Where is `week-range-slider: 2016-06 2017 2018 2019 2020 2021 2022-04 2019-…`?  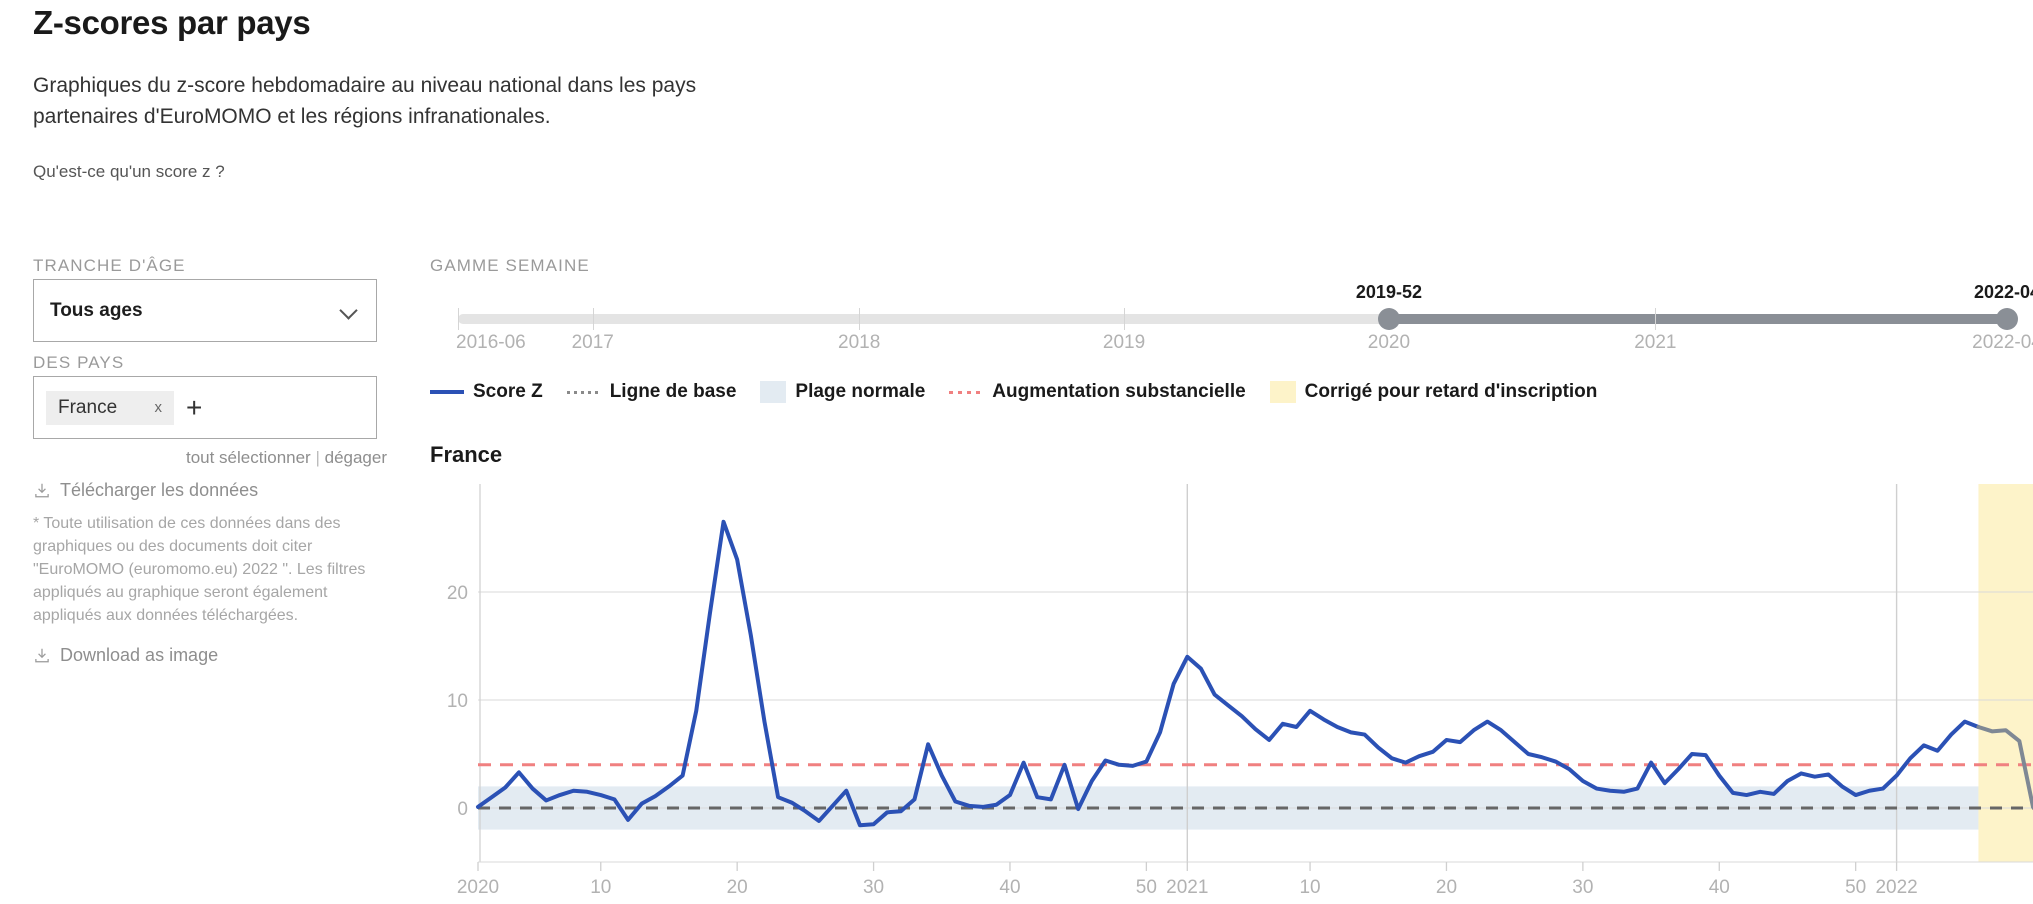
week-range-slider: 2016-06 2017 2018 2019 2020 2021 2022-04 2019-… is located at coordinates (1231, 319).